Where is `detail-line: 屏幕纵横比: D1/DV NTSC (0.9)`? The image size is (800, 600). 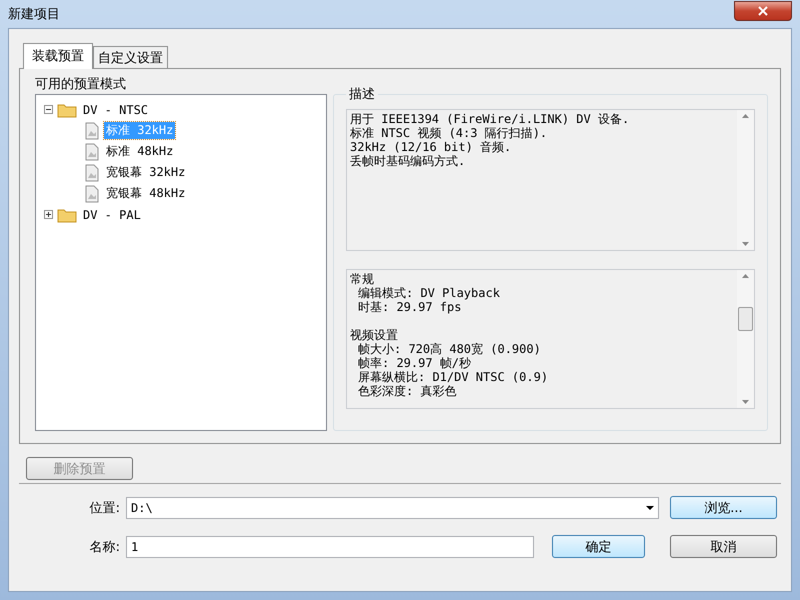 detail-line: 屏幕纵横比: D1/DV NTSC (0.9) is located at coordinates (453, 377).